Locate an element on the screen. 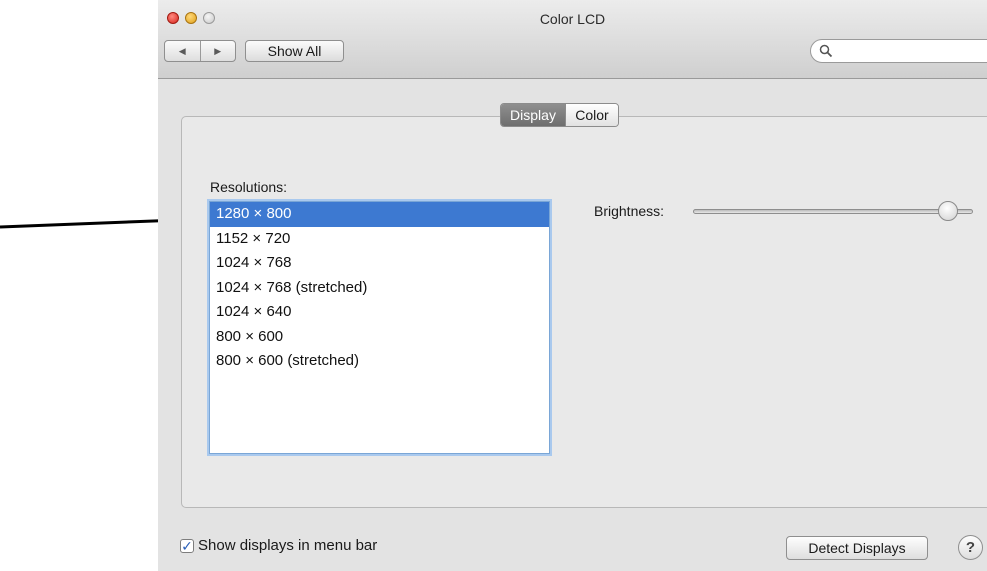 This screenshot has width=987, height=571. resolution-item: 800 × 600 is located at coordinates (379, 337).